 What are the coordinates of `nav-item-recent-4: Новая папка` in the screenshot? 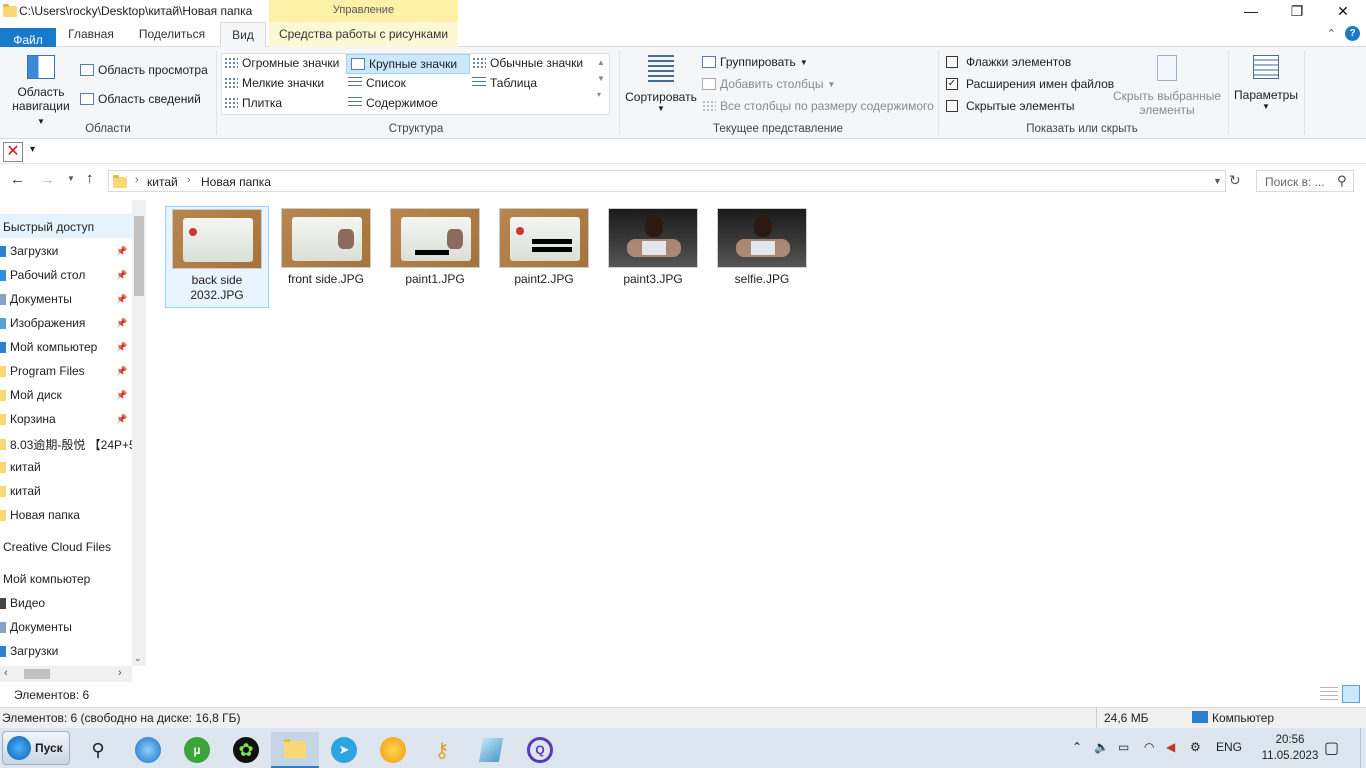 It's located at (40, 515).